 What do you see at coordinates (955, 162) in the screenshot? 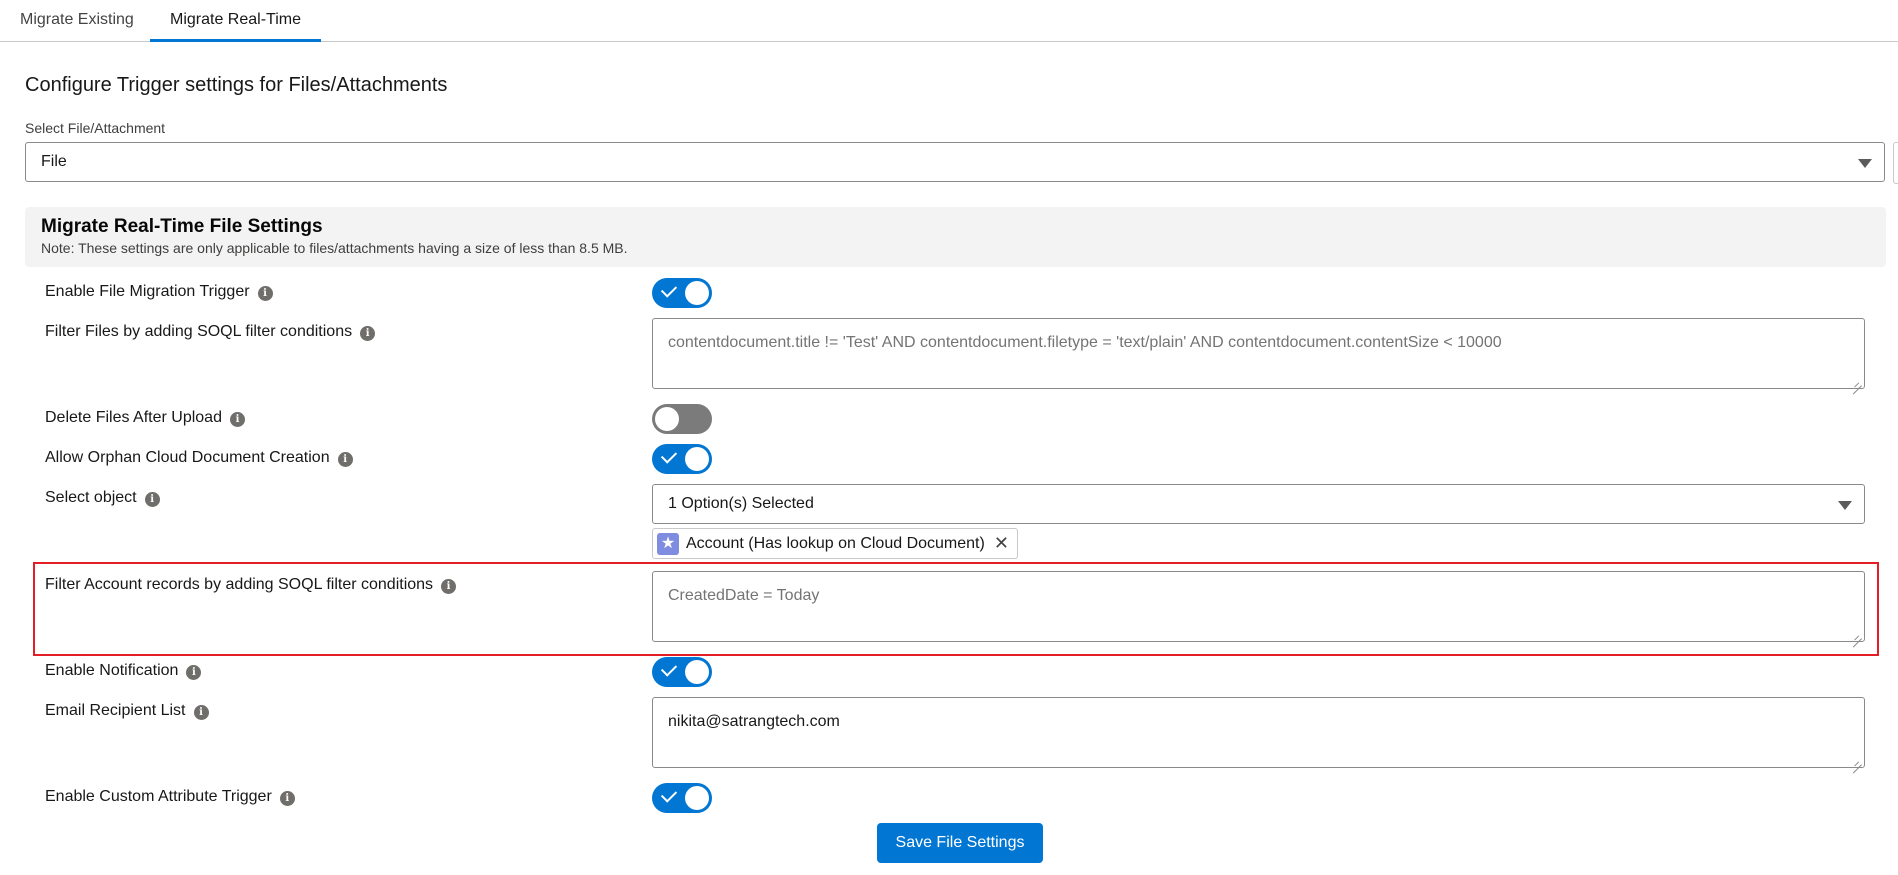
I see `file-attachment-select: File` at bounding box center [955, 162].